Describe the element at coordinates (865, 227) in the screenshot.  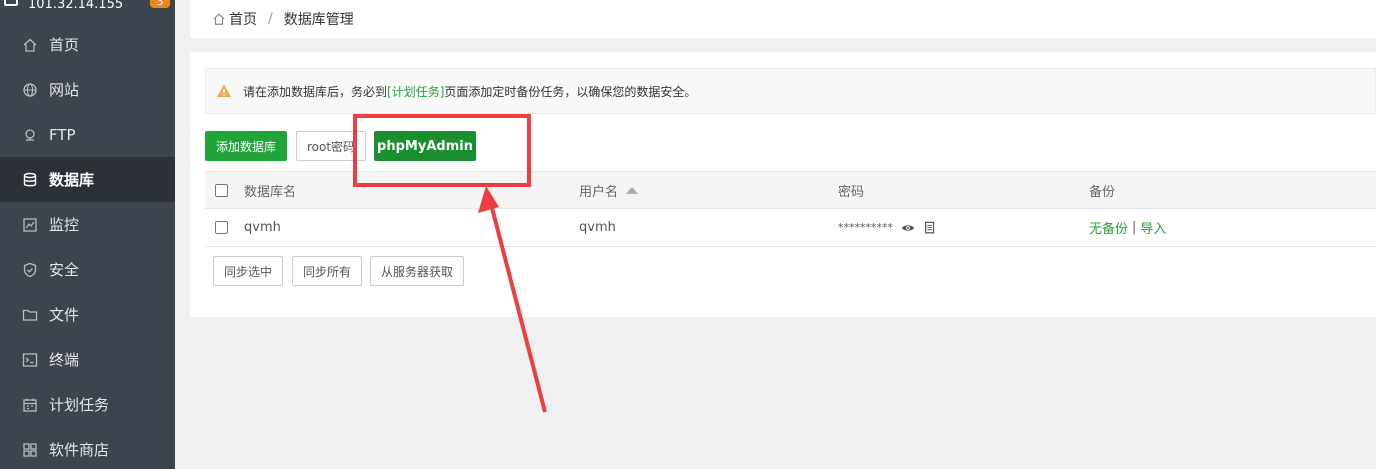
I see `row-password: **********` at that location.